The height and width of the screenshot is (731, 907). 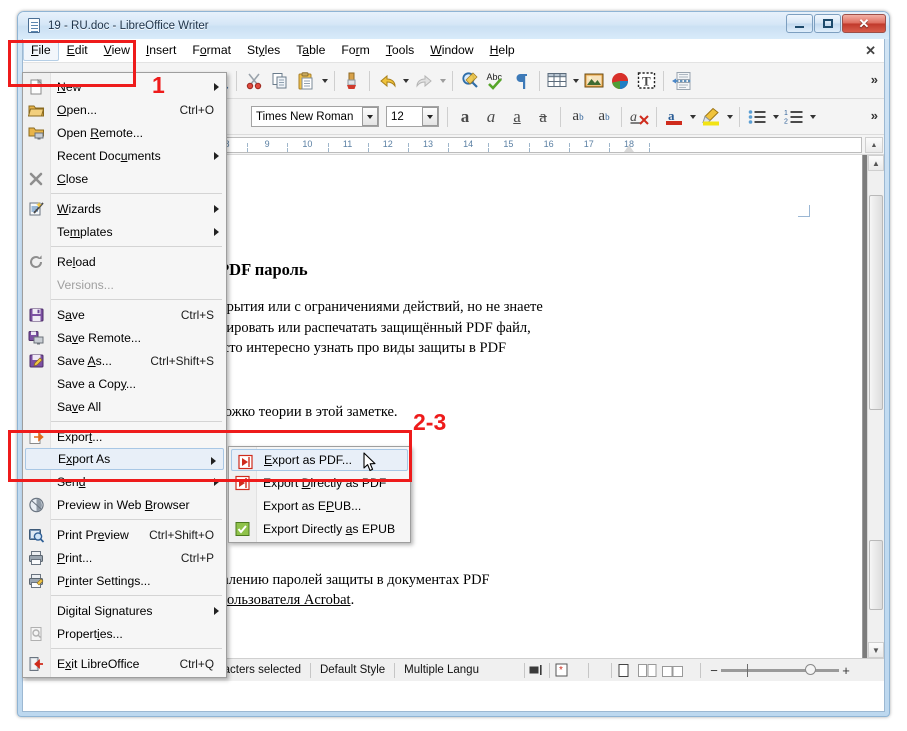 I want to click on menu-table: Table, so click(x=310, y=50).